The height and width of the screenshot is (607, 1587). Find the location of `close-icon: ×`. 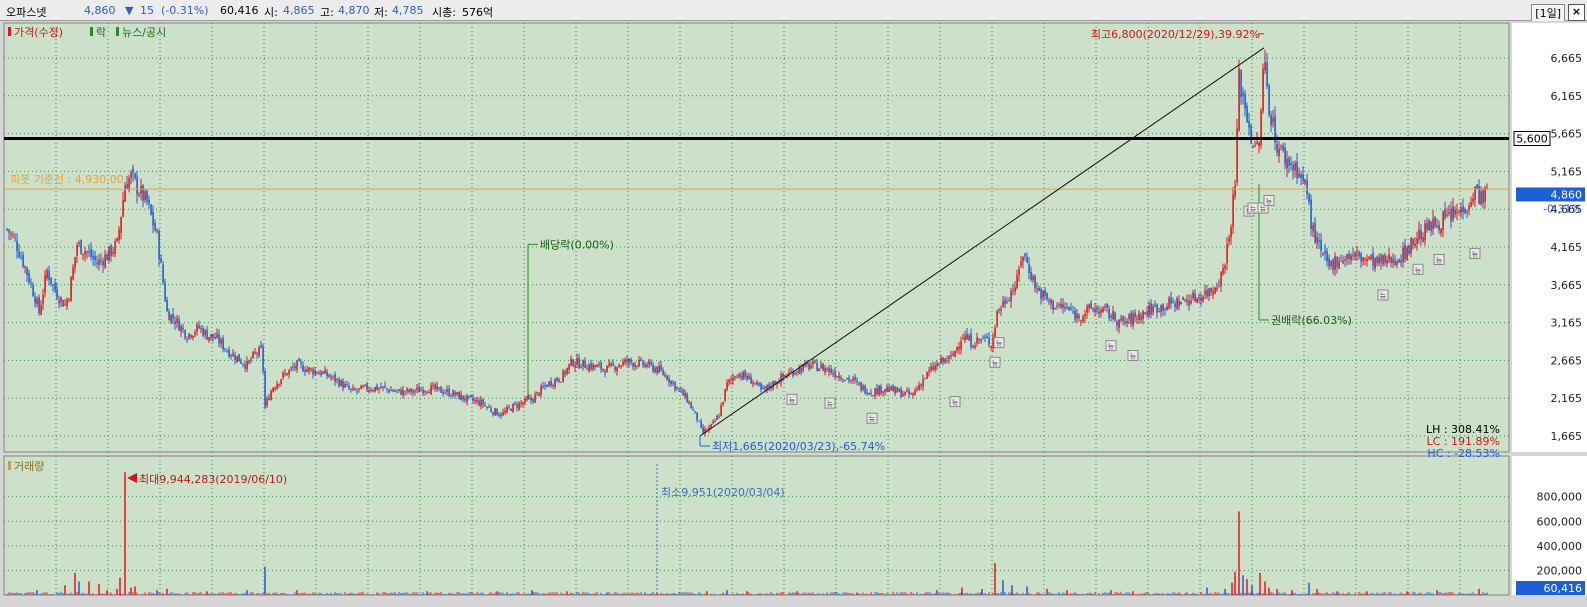

close-icon: × is located at coordinates (1576, 12).